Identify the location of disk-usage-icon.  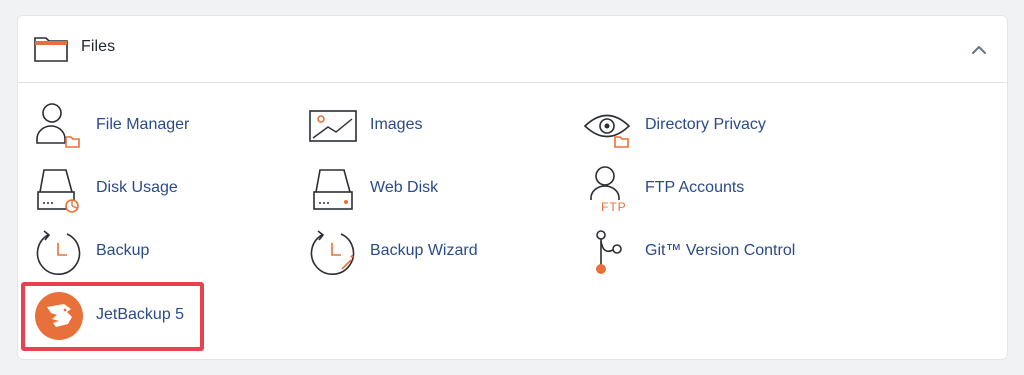
(58, 191).